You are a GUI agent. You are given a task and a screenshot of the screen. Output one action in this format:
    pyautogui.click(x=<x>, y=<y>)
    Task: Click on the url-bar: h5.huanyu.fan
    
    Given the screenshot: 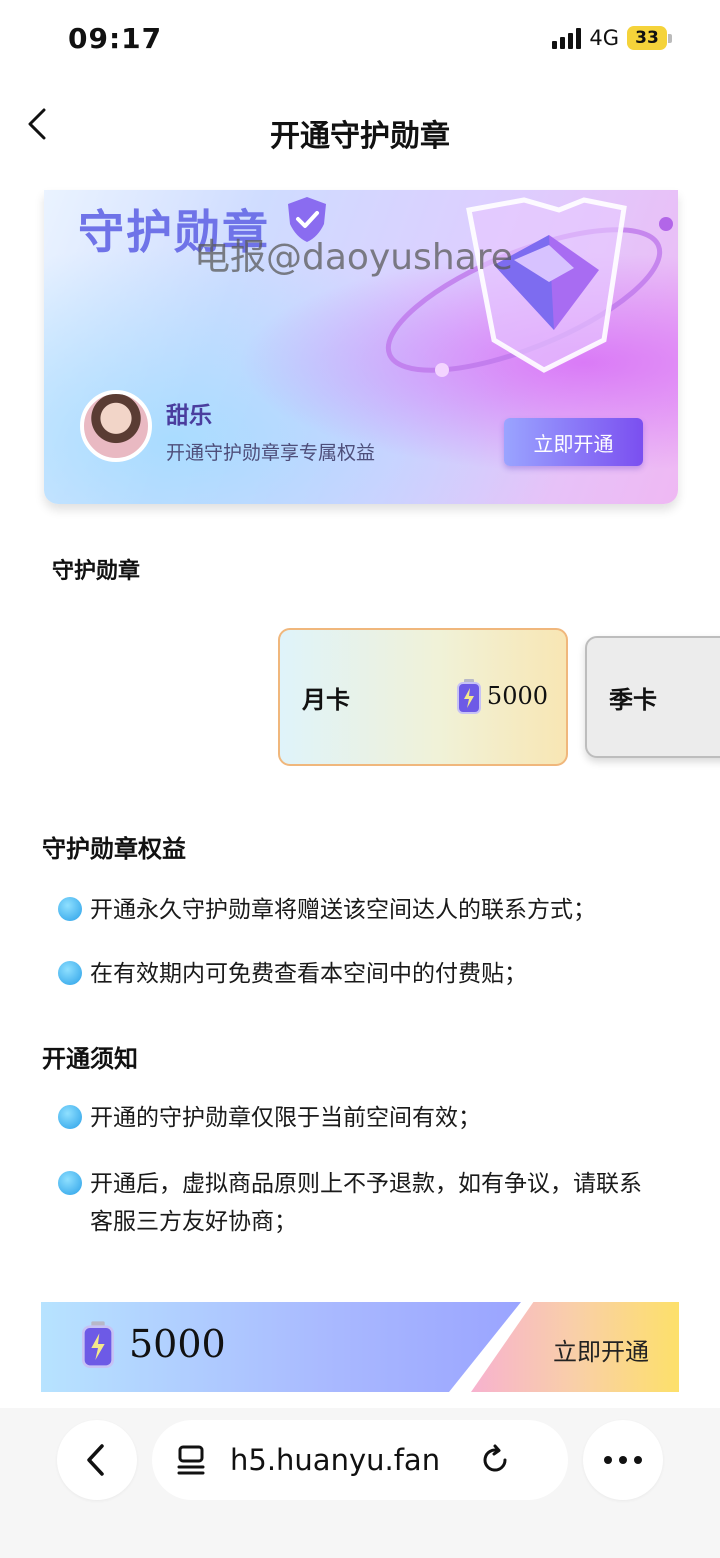 What is the action you would take?
    pyautogui.click(x=360, y=1460)
    